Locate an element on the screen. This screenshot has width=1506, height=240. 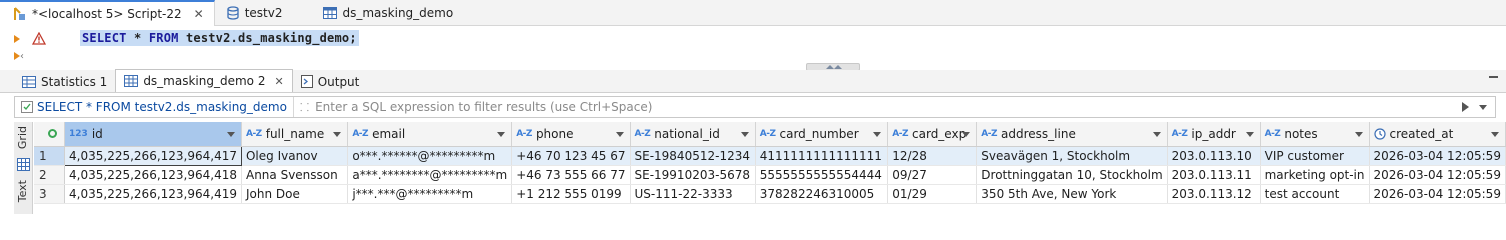
column-header-id: 123 id is located at coordinates (153, 134).